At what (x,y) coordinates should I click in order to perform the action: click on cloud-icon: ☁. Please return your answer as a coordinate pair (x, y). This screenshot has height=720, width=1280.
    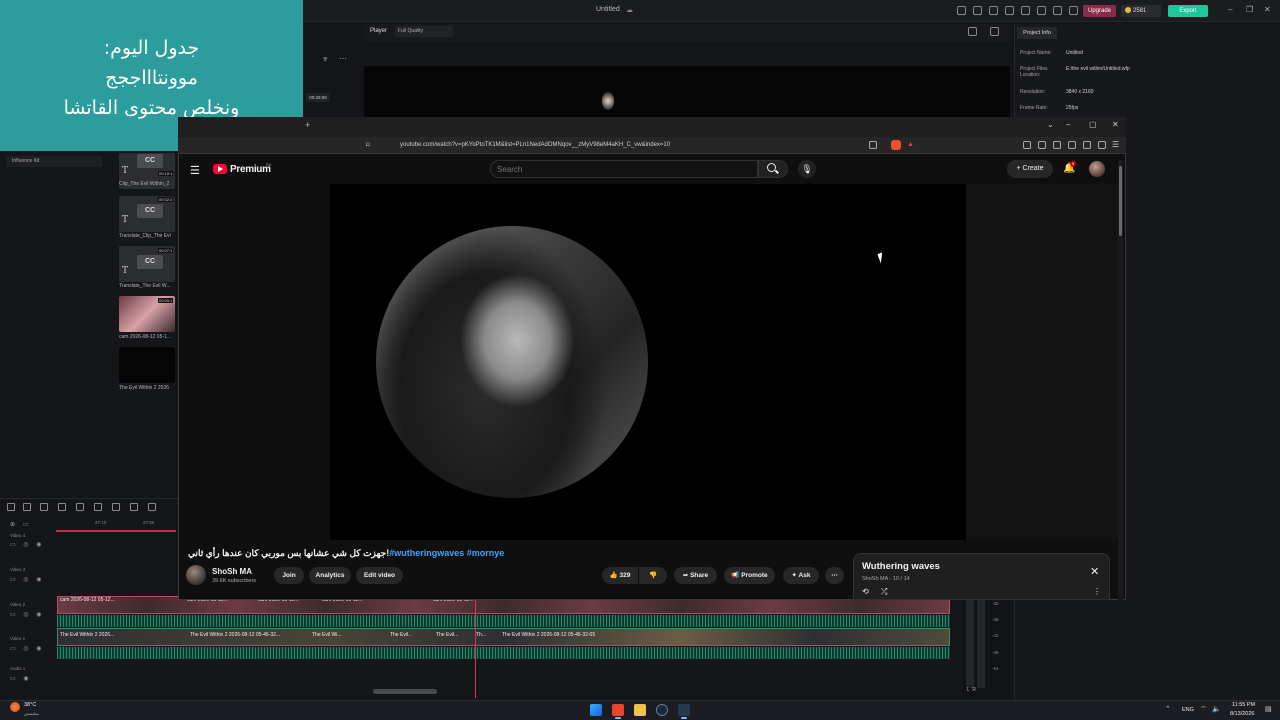
    Looking at the image, I should click on (629, 10).